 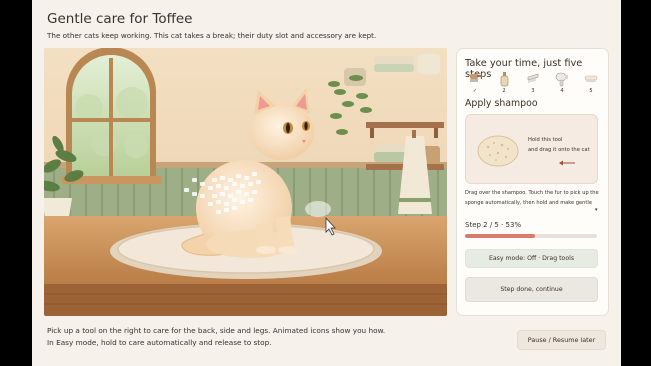 I want to click on progress-bar, so click(x=531, y=236).